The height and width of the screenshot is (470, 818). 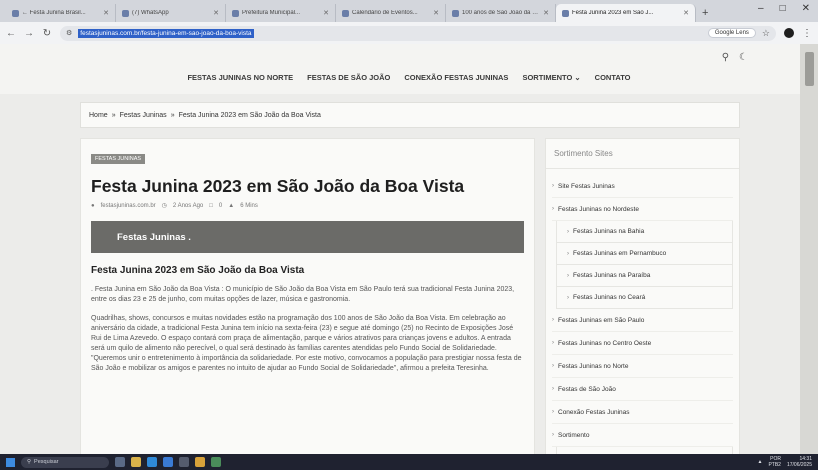 I want to click on sidebar-item: › Festas Juninas no Ceará, so click(x=644, y=298).